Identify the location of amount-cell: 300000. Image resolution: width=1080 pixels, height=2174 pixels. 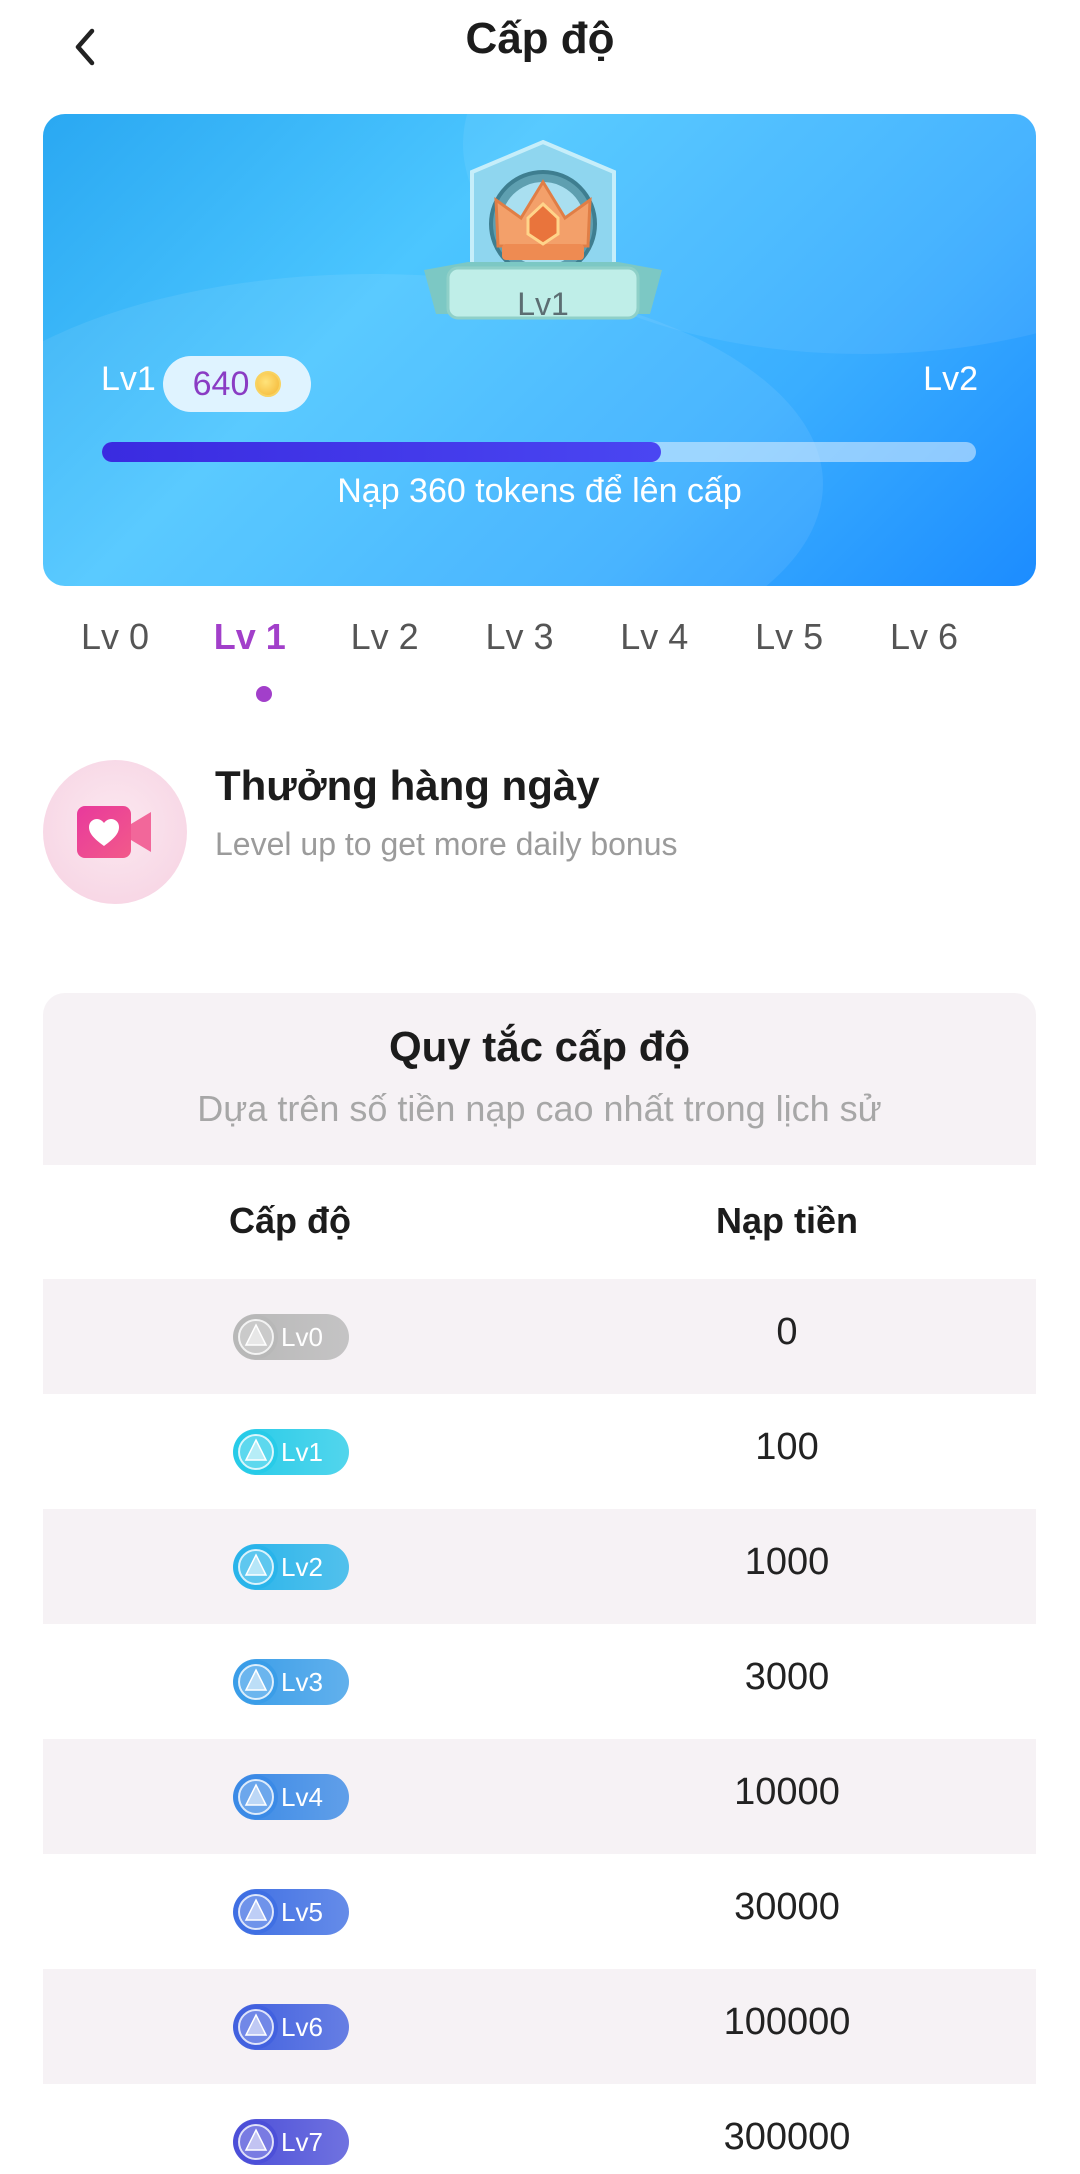
(787, 2137).